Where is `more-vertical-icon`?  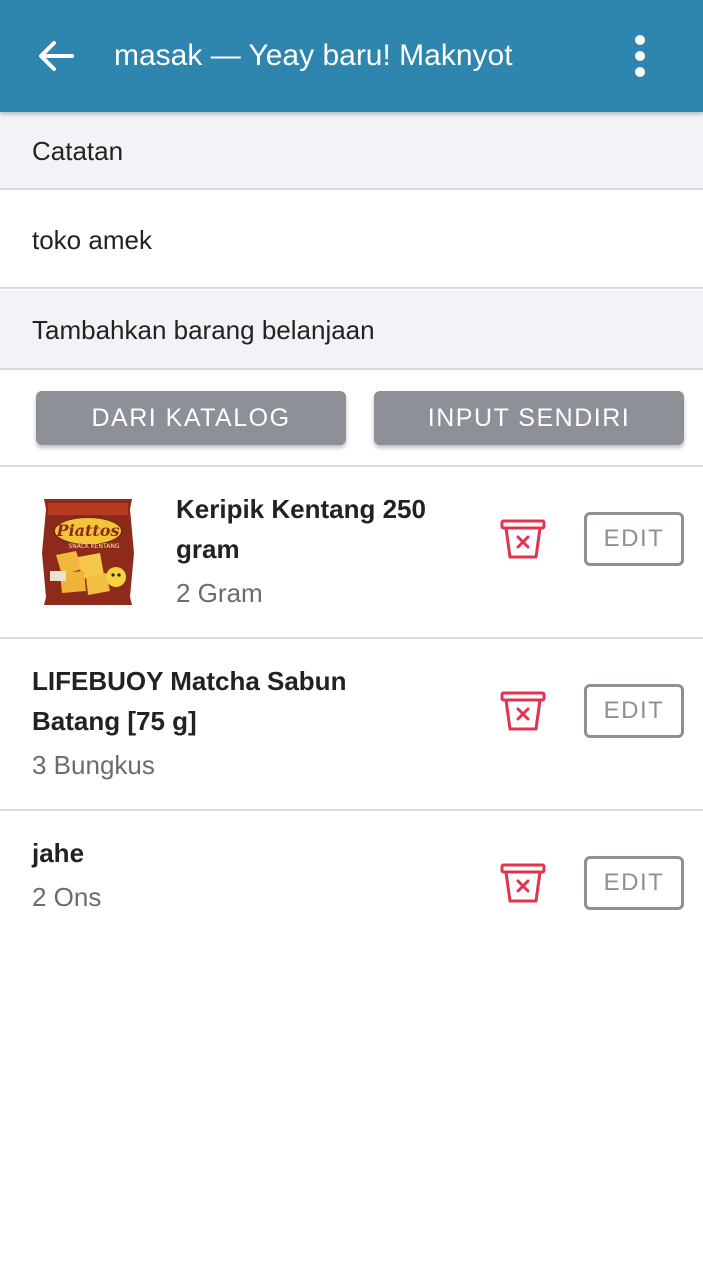 more-vertical-icon is located at coordinates (640, 56).